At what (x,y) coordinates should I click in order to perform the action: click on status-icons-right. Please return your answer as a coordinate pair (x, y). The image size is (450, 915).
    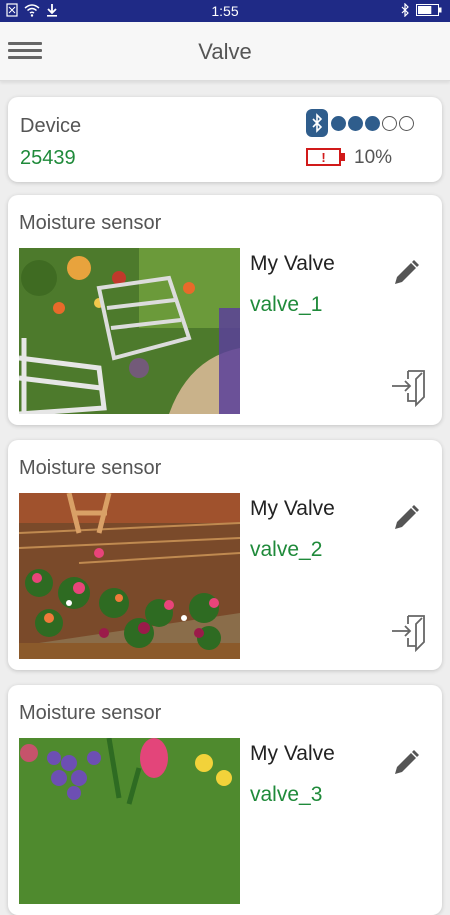
    Looking at the image, I should click on (421, 10).